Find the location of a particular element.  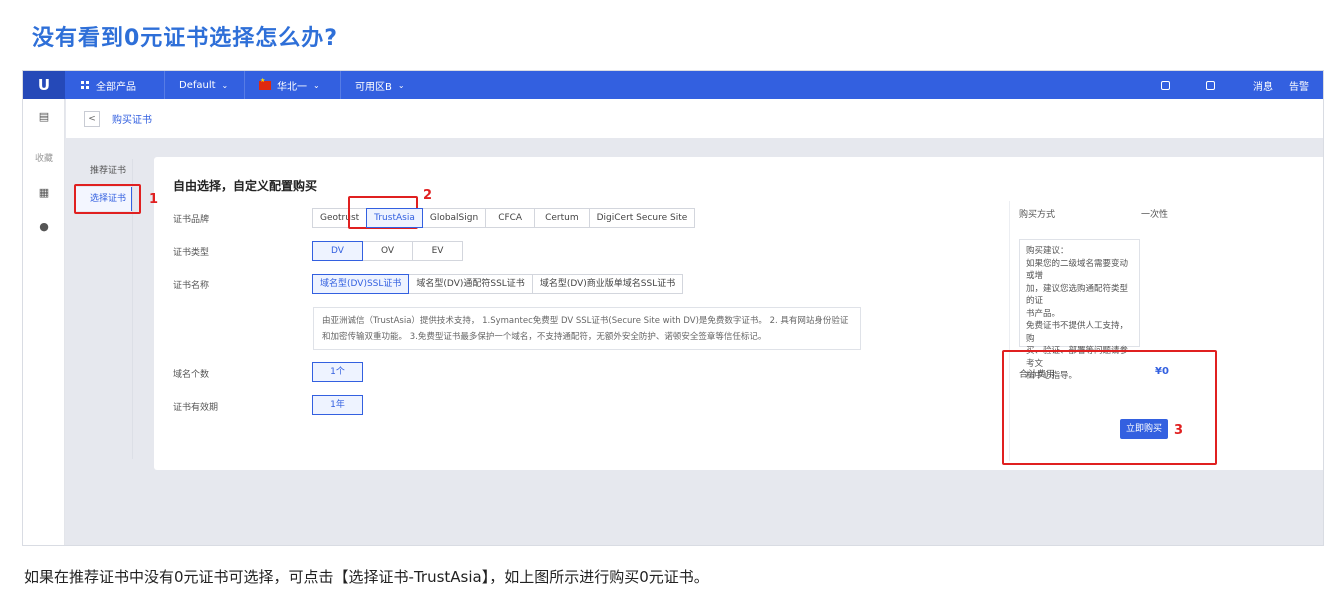

subnav-item-recommended: 推荐证书 is located at coordinates (104, 171).